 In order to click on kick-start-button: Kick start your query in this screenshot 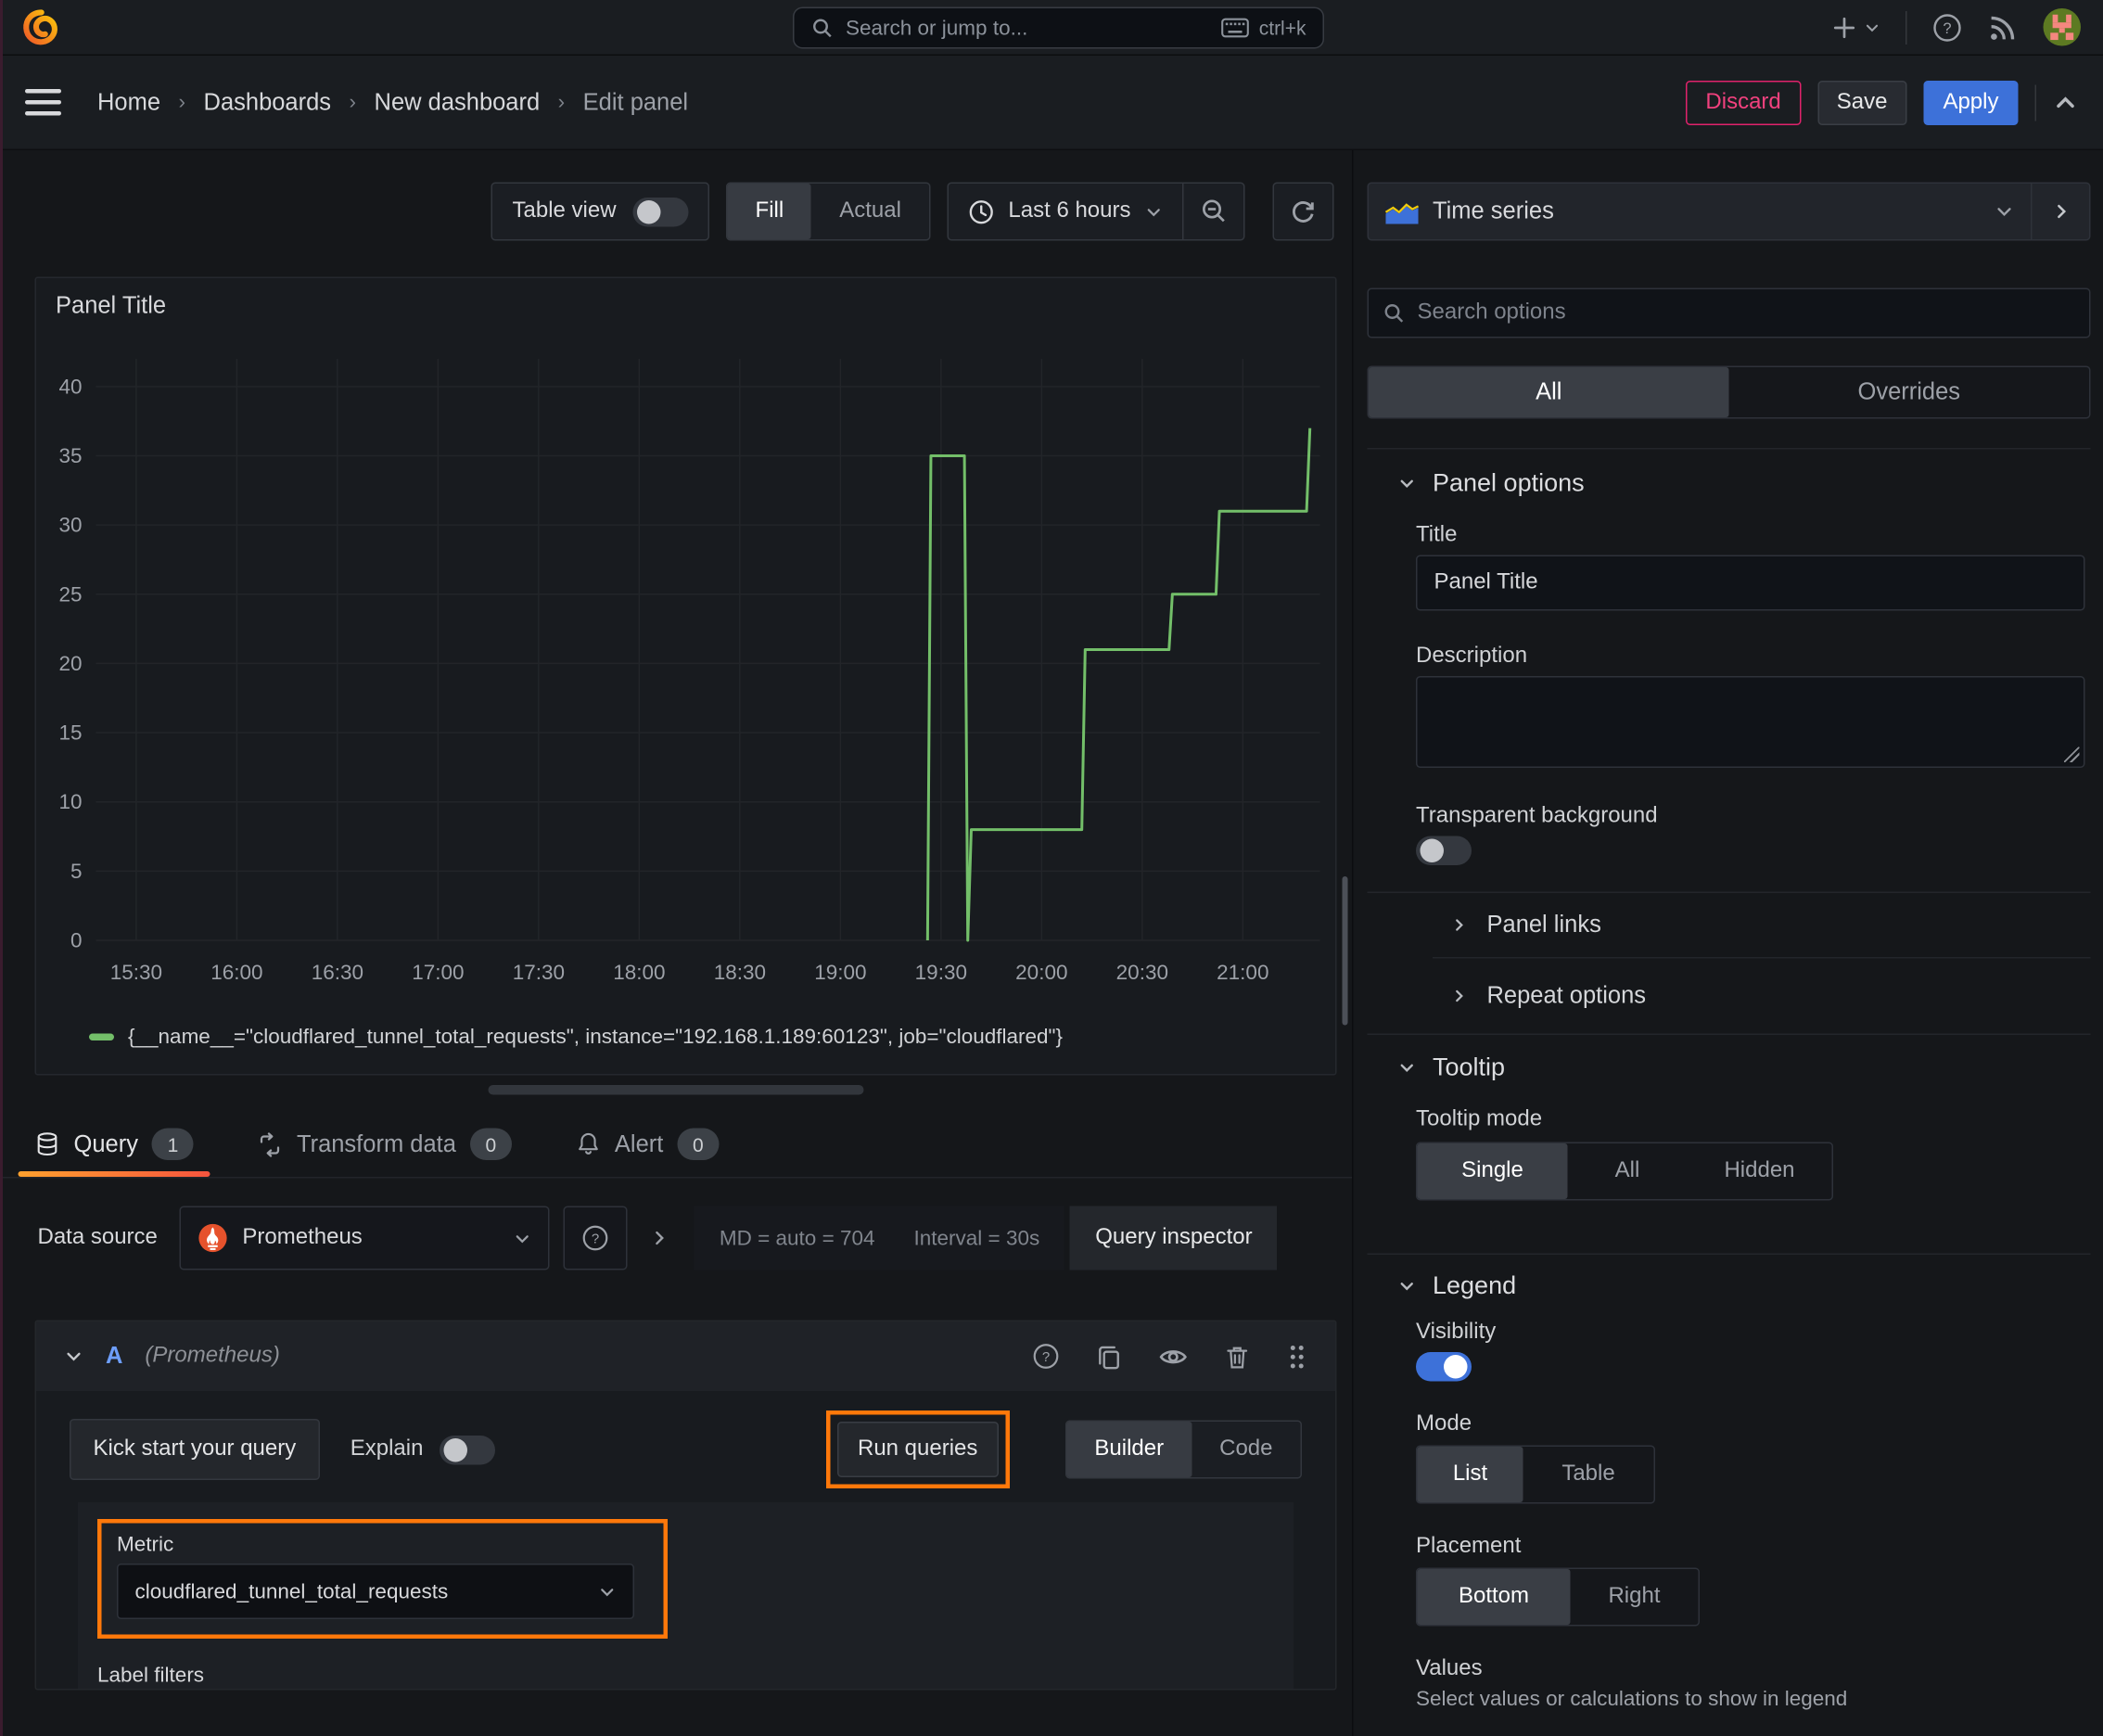, I will do `click(195, 1449)`.